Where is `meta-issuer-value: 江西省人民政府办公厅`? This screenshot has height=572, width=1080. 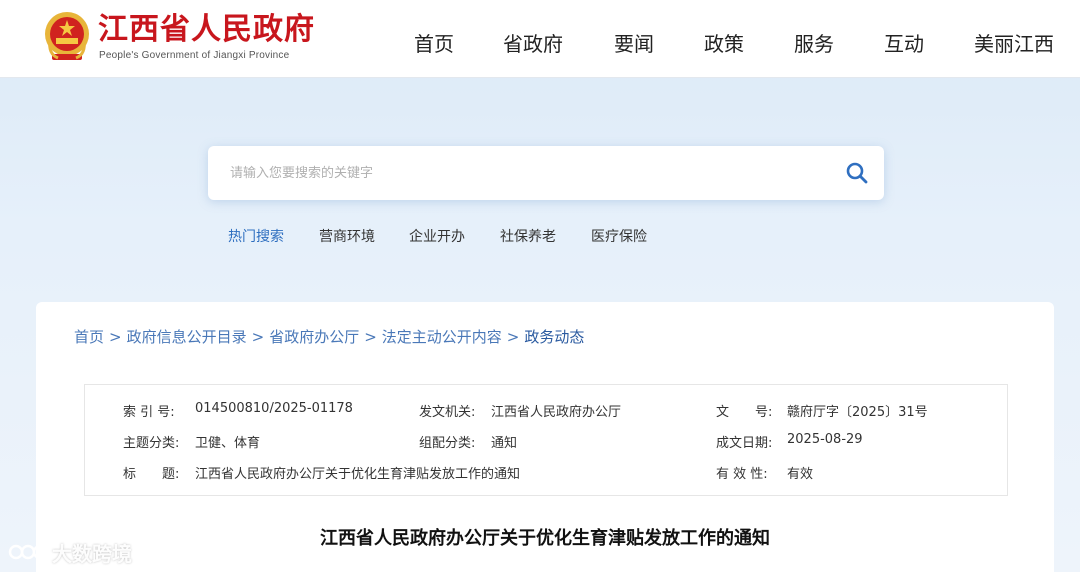
meta-issuer-value: 江西省人民政府办公厅 is located at coordinates (556, 412).